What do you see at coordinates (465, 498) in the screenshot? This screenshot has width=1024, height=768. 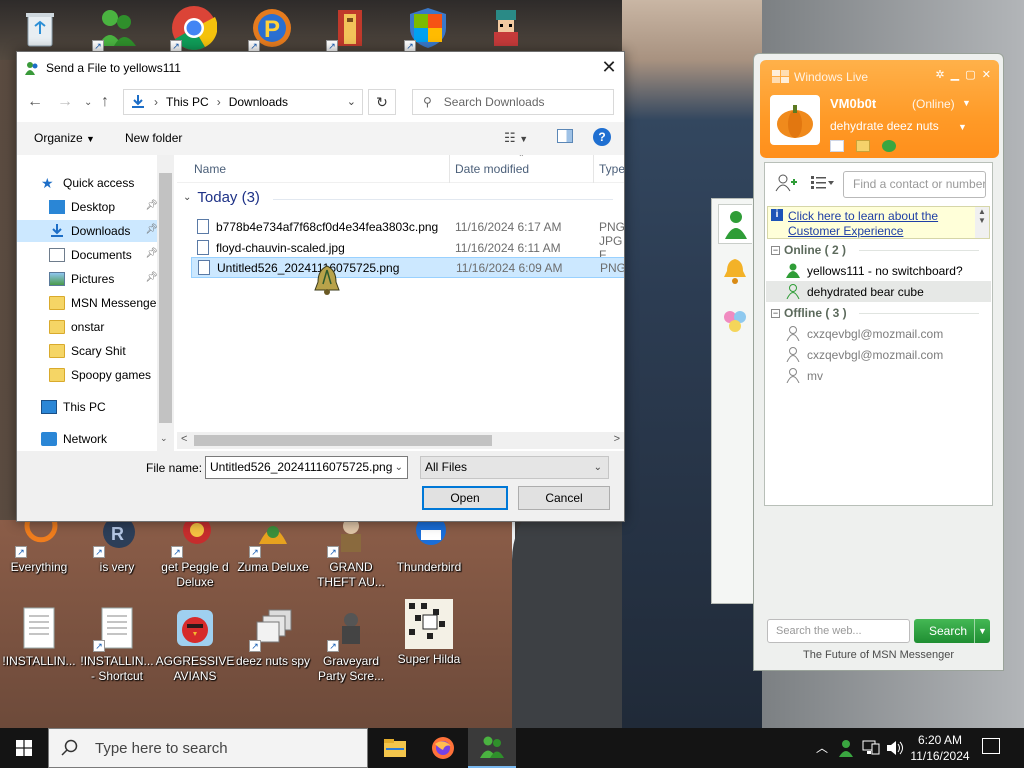 I see `open-button: Open` at bounding box center [465, 498].